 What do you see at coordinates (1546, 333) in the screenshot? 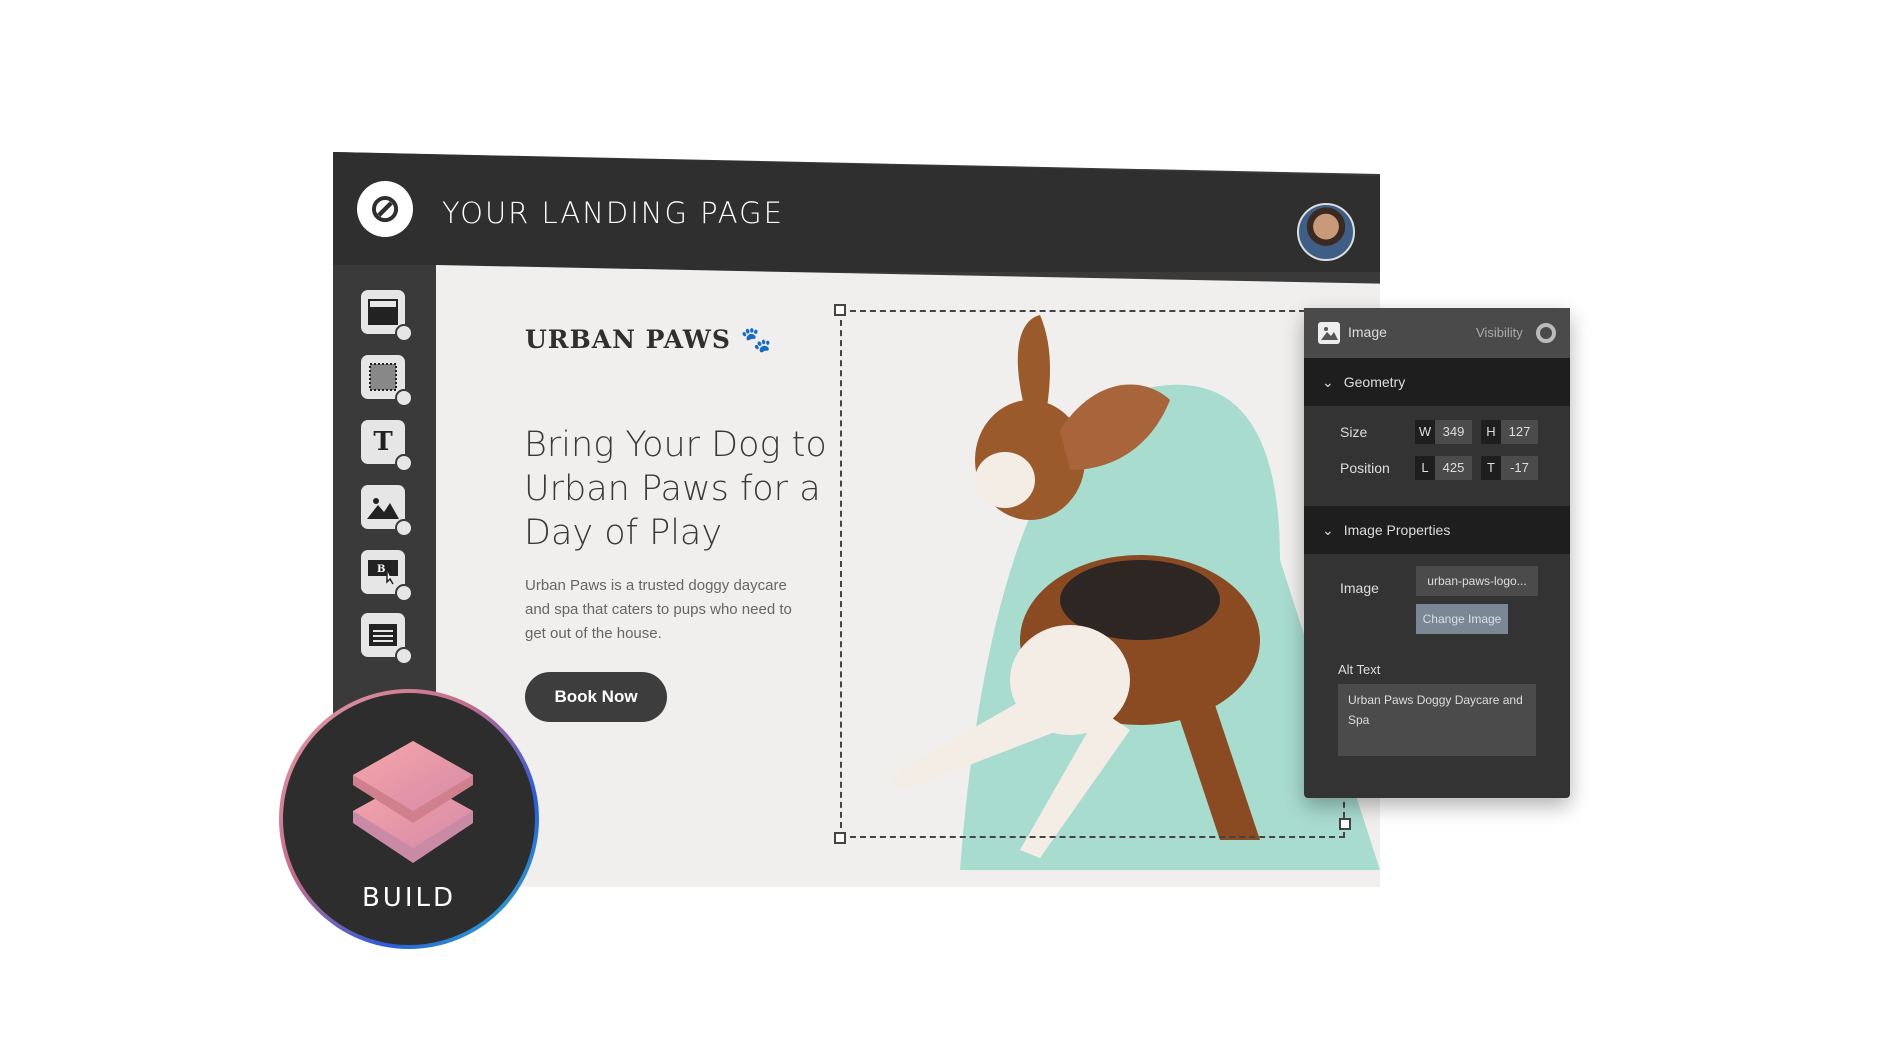
I see `eye-icon` at bounding box center [1546, 333].